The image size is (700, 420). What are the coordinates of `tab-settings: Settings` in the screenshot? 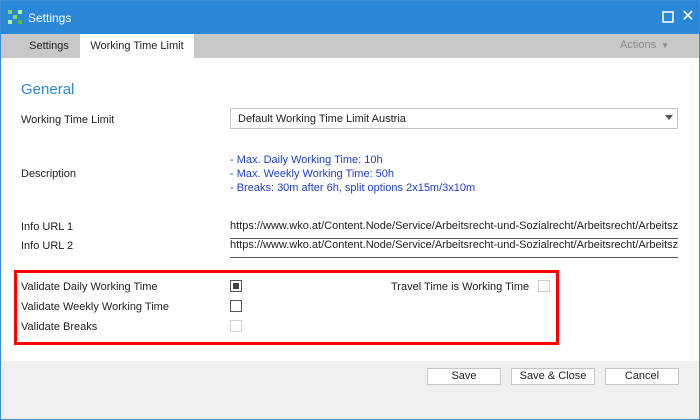 It's located at (49, 46).